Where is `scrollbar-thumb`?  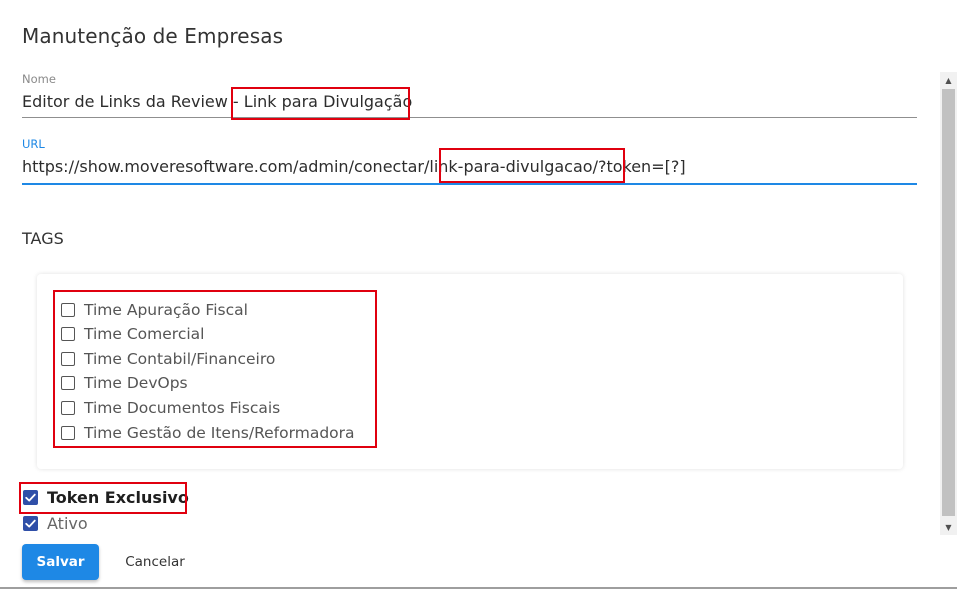 scrollbar-thumb is located at coordinates (948, 302).